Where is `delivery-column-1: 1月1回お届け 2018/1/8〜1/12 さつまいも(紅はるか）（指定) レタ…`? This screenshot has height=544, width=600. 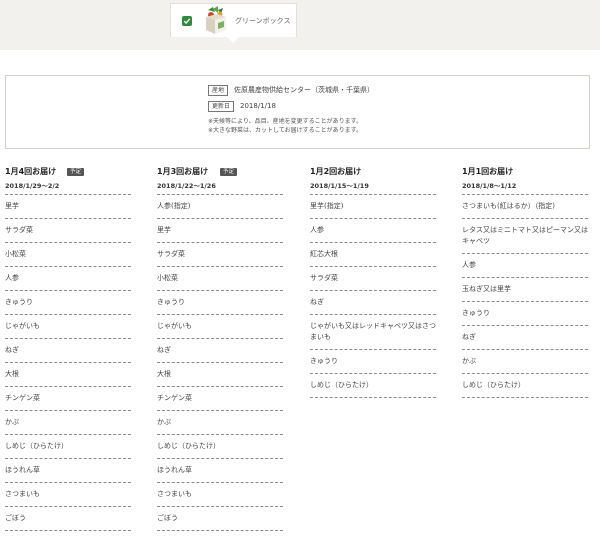
delivery-column-1: 1月1回お届け 2018/1/8〜1/12 さつまいも(紅はるか）（指定) レタ… is located at coordinates (525, 281).